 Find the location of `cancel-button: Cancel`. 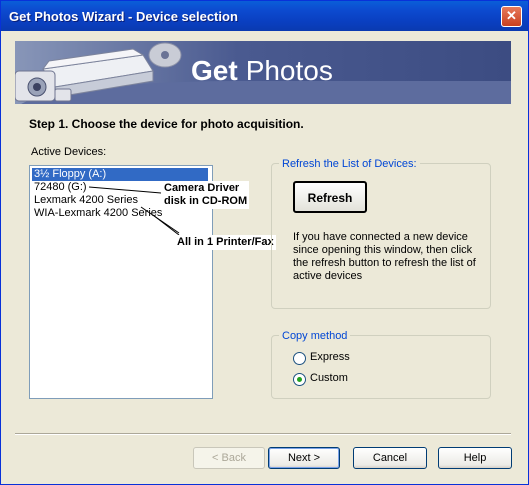

cancel-button: Cancel is located at coordinates (390, 458).